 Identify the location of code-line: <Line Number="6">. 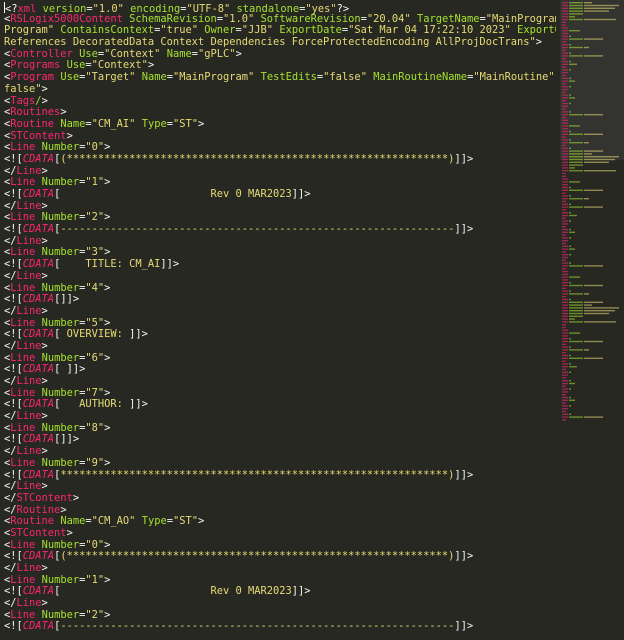
(280, 358).